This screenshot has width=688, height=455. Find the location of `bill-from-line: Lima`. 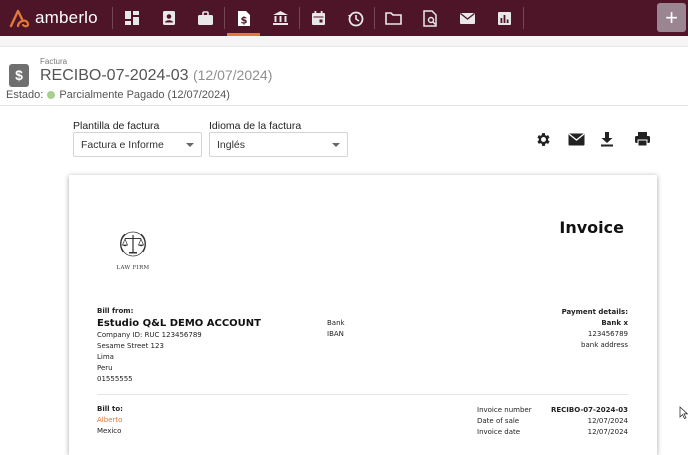

bill-from-line: Lima is located at coordinates (105, 357).